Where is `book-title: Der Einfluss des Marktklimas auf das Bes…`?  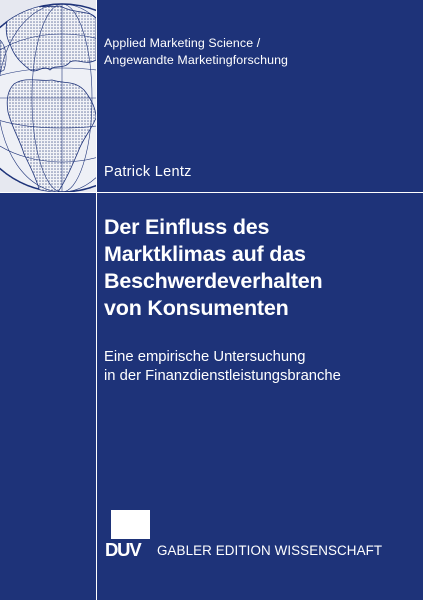 book-title: Der Einfluss des Marktklimas auf das Bes… is located at coordinates (213, 268).